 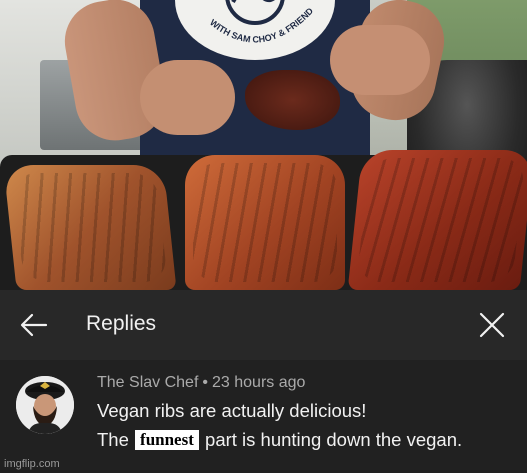 I want to click on replies-title: Replies, so click(x=121, y=323).